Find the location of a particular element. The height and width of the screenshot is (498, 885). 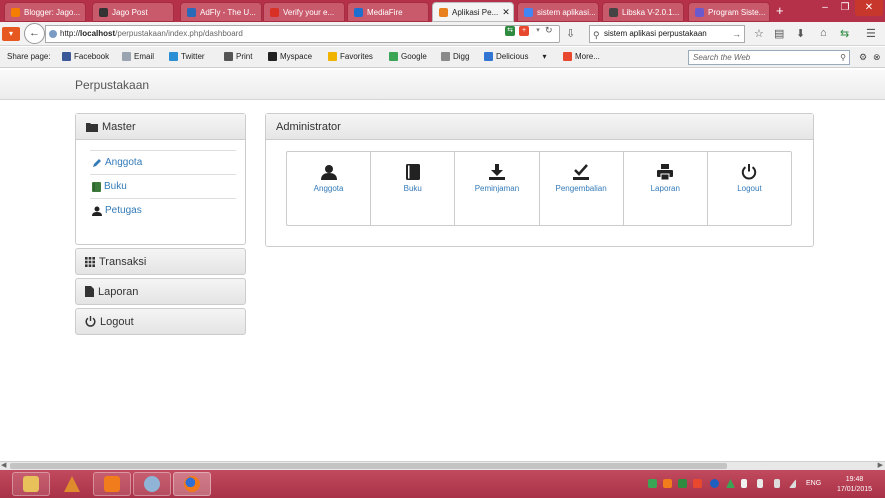

facebook-icon is located at coordinates (66, 56).